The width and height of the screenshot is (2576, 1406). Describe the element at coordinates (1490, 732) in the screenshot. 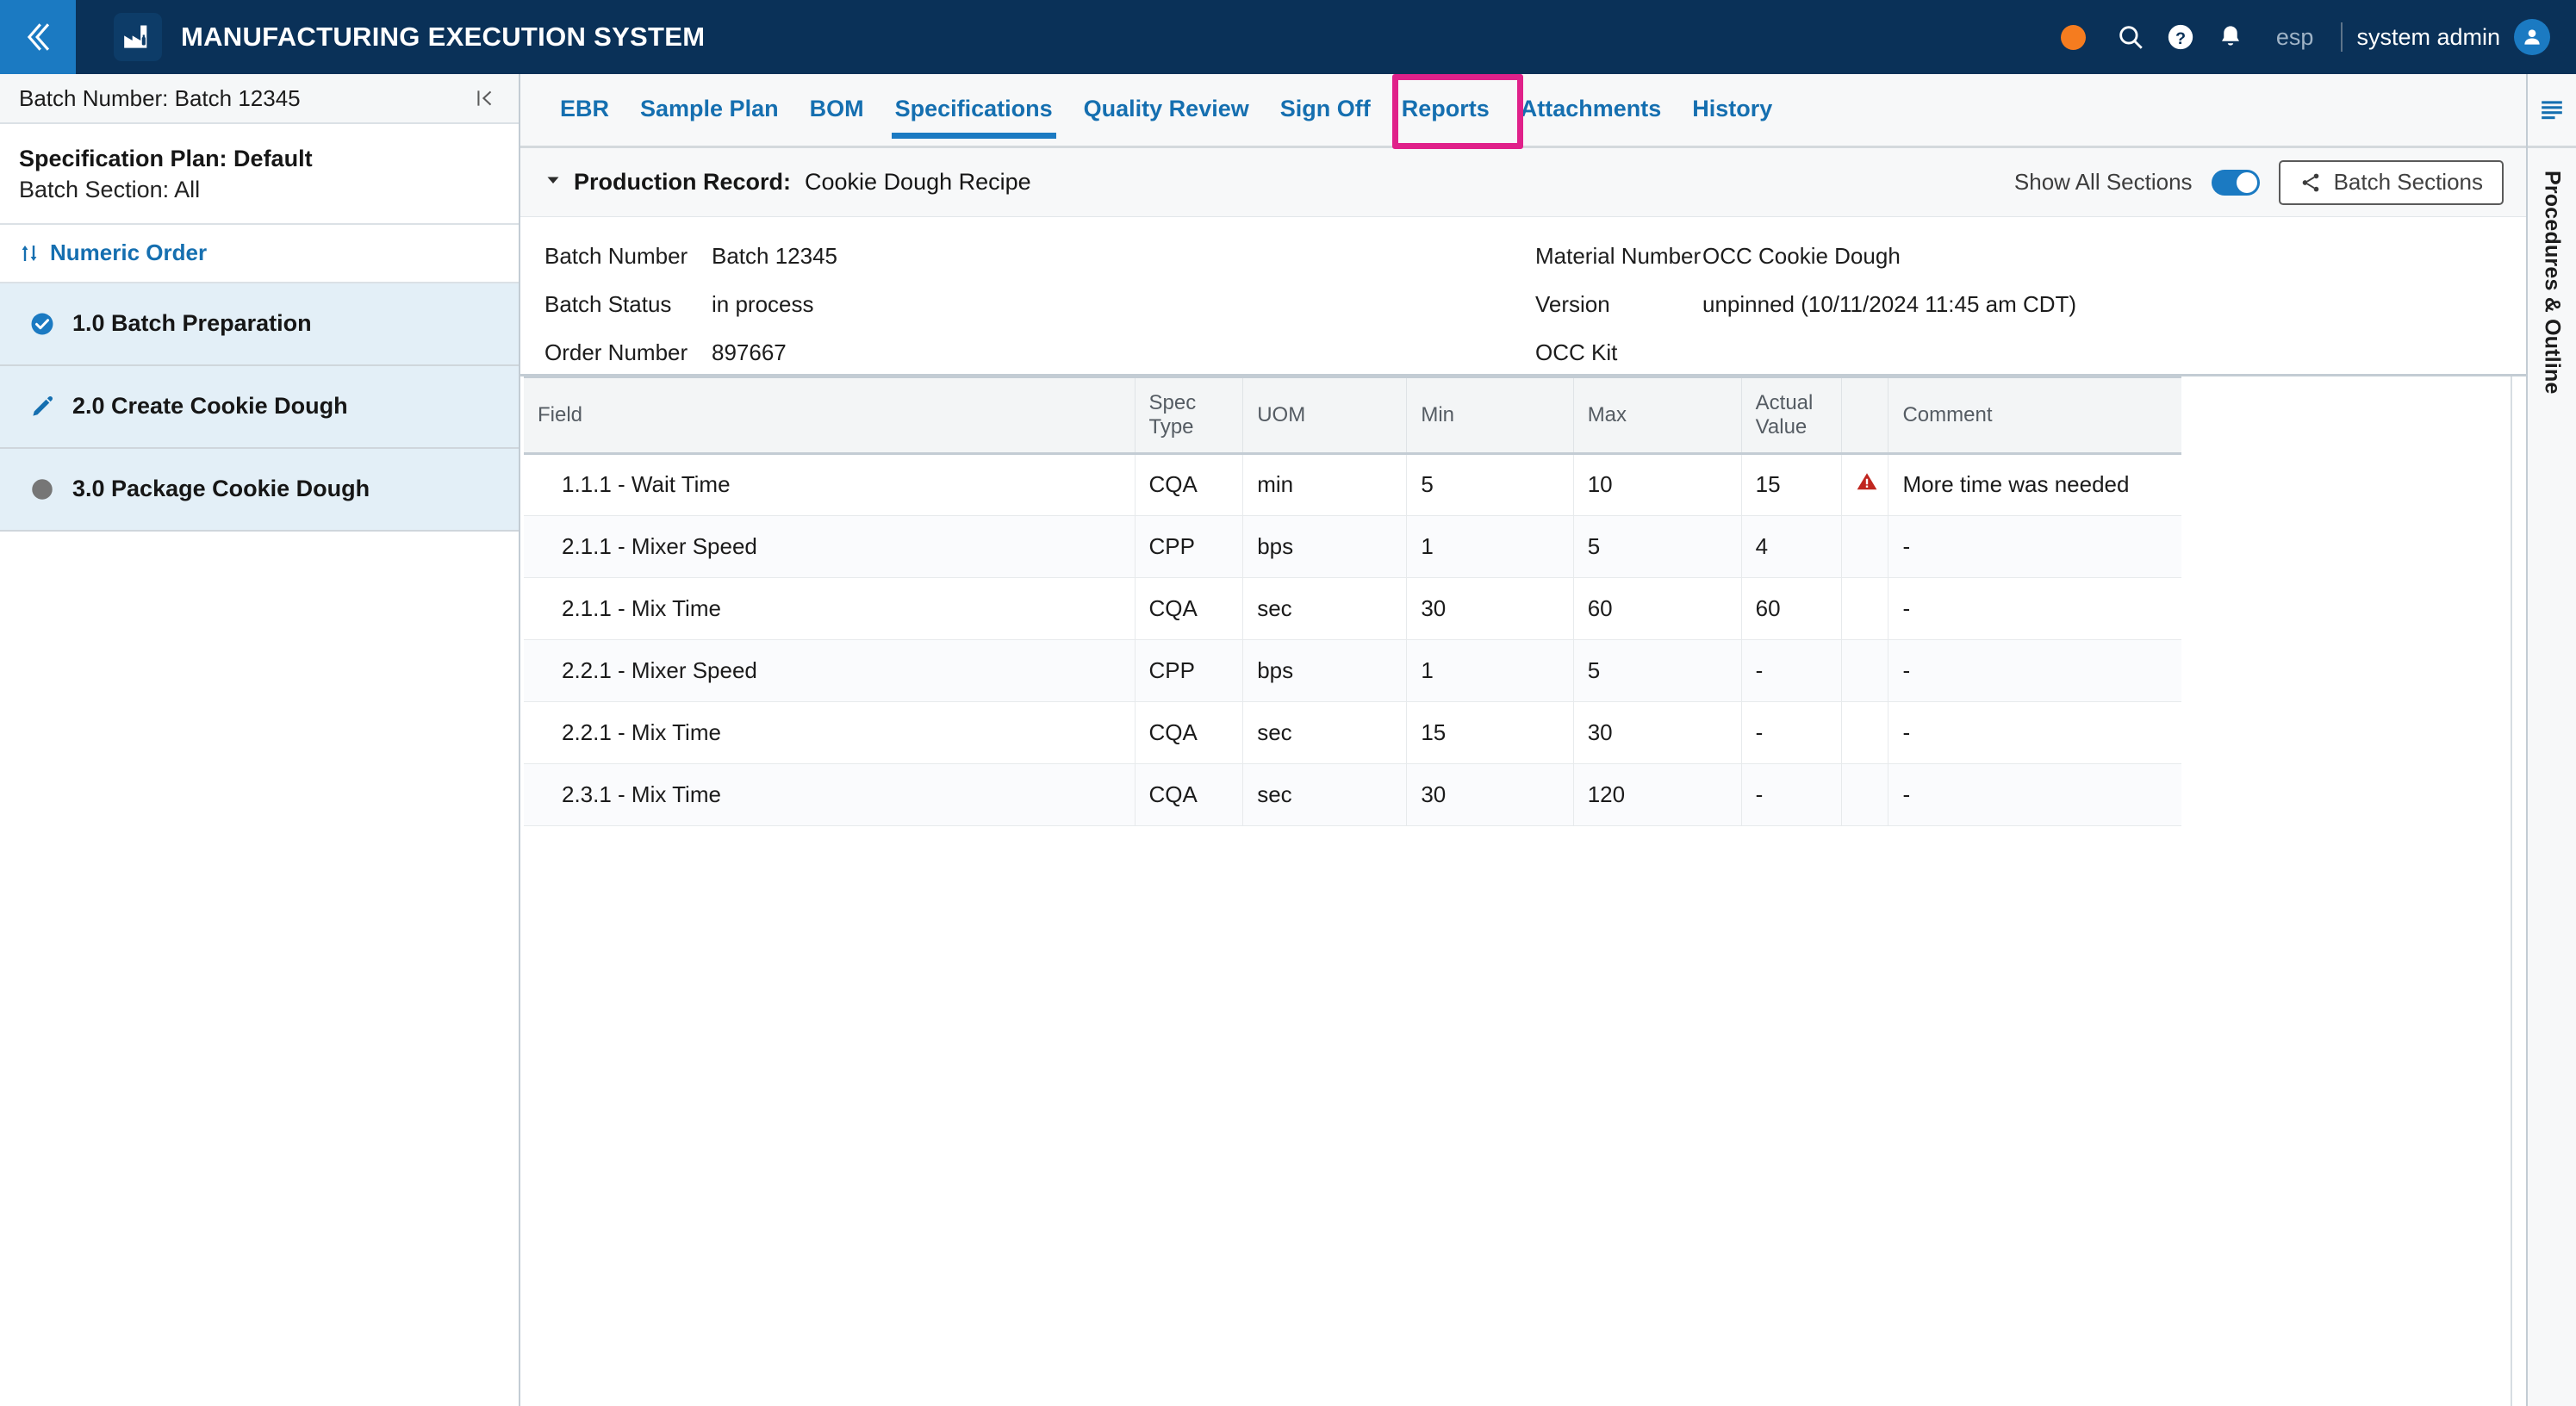

I see `cell-min: 15` at that location.